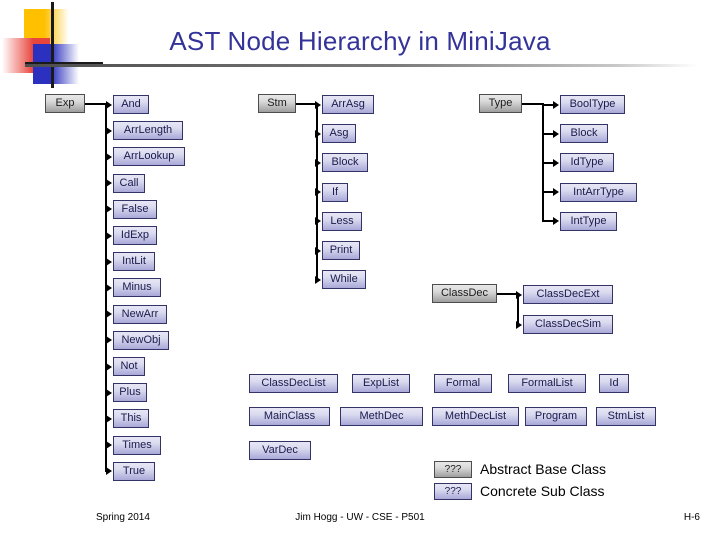 The image size is (720, 540). Describe the element at coordinates (342, 221) in the screenshot. I see `node-less: Less` at that location.